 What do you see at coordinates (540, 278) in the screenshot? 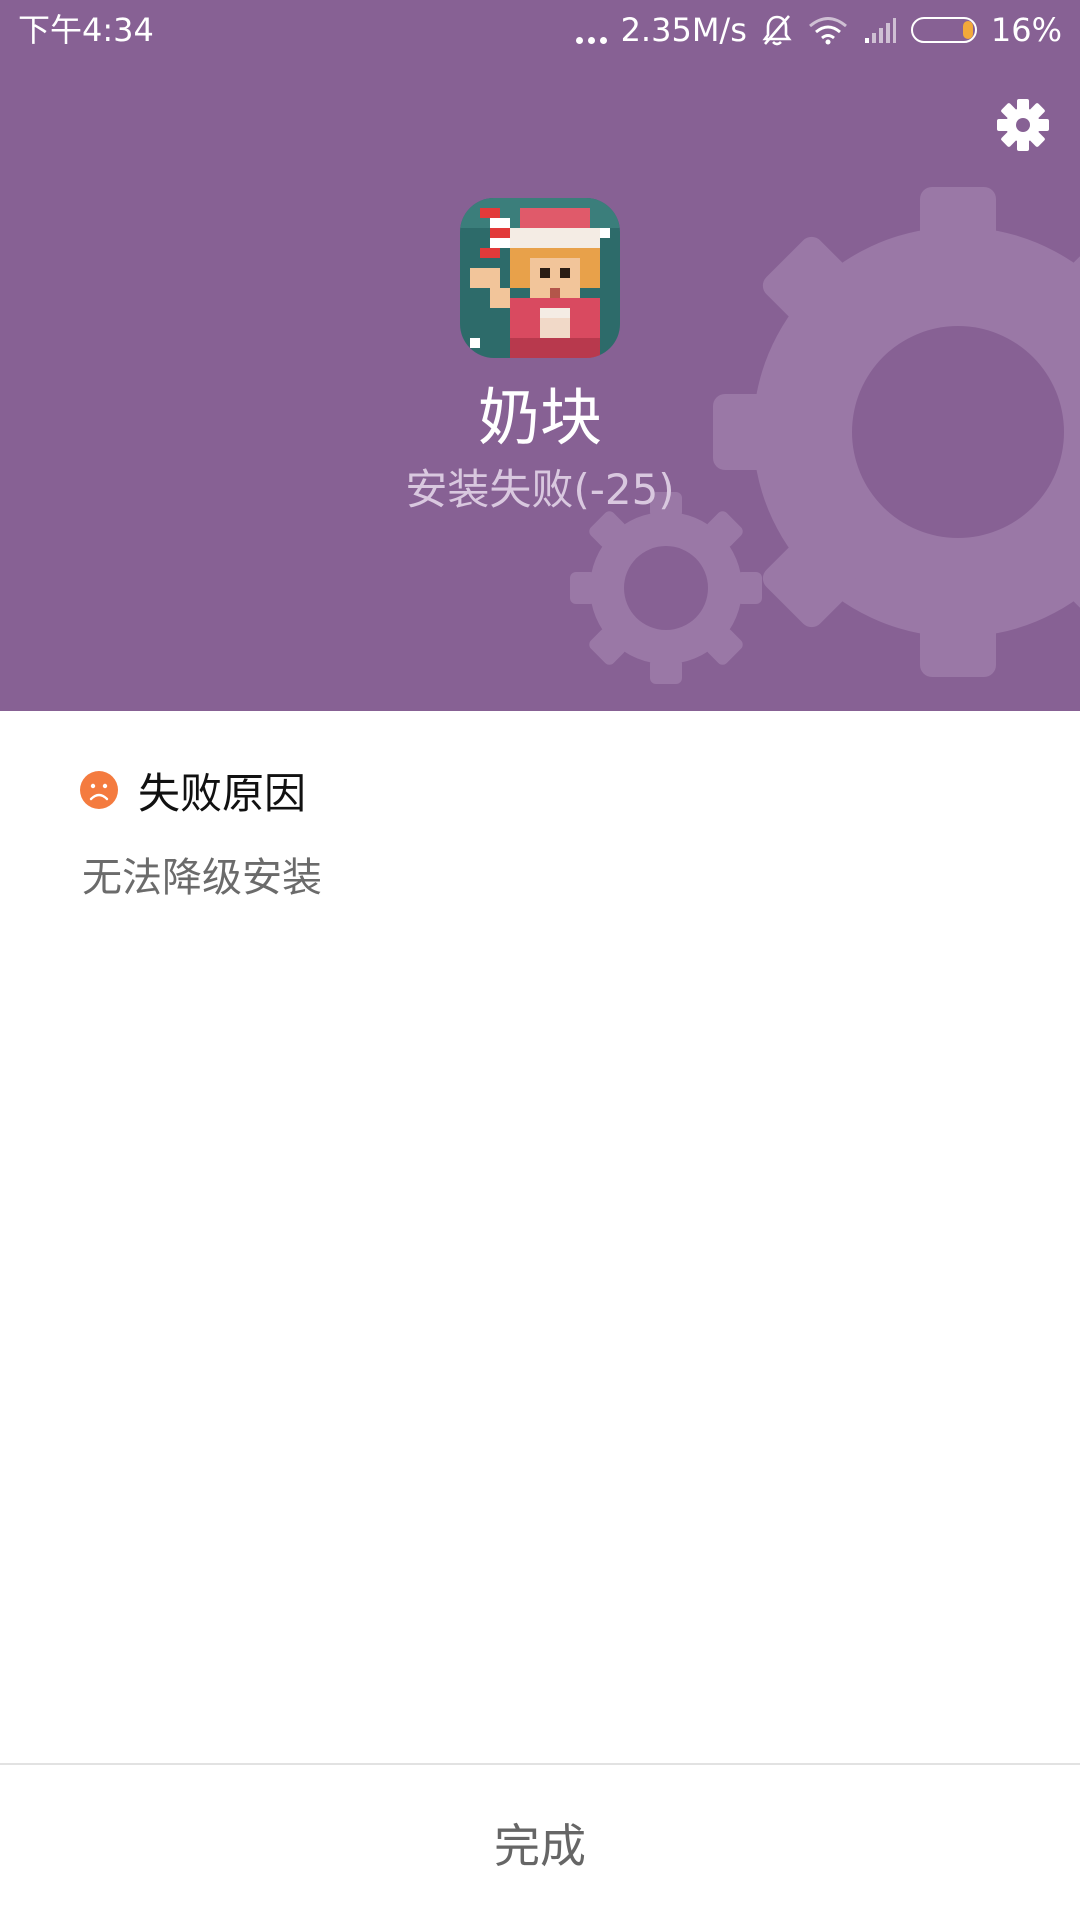
I see `app-icon` at bounding box center [540, 278].